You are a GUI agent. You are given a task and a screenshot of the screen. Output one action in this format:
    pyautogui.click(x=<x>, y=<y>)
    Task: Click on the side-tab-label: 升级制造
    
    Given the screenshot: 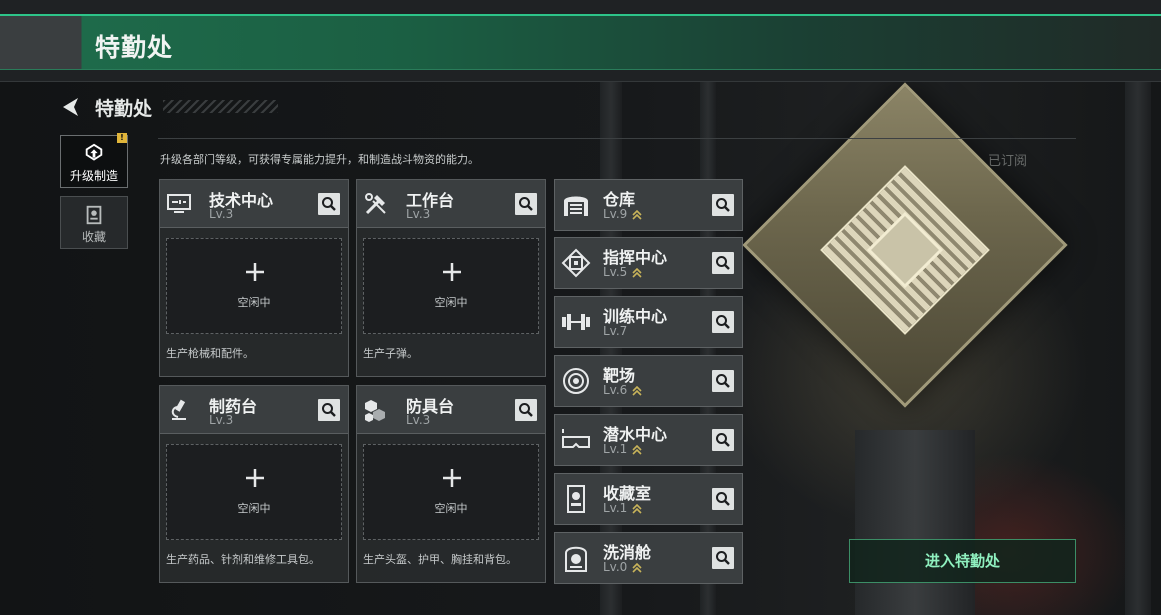 What is the action you would take?
    pyautogui.click(x=93, y=176)
    